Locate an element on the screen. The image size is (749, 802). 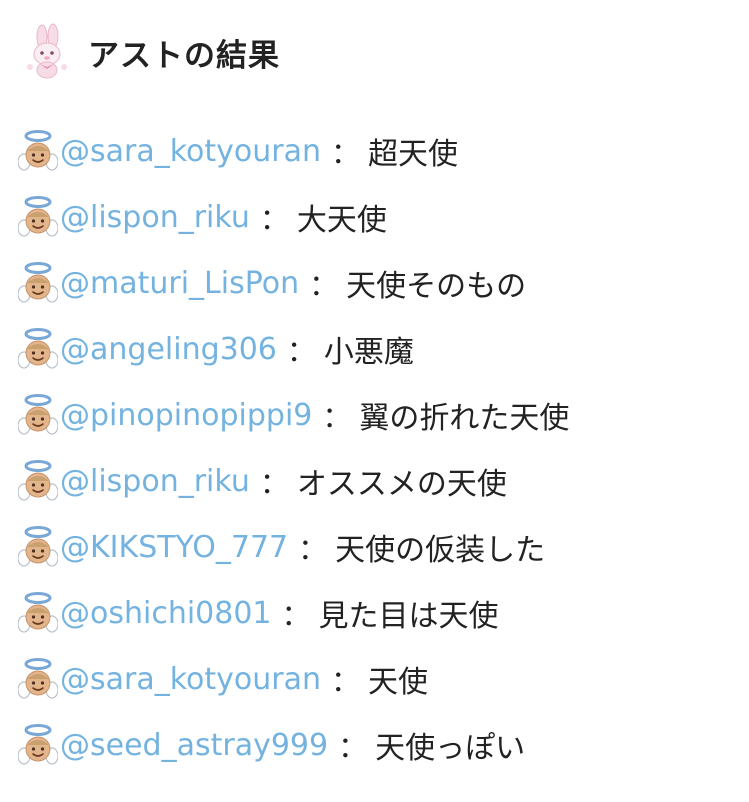
result-row: @KIKSTYO_777 ： 天使の仮装した is located at coordinates (378, 547).